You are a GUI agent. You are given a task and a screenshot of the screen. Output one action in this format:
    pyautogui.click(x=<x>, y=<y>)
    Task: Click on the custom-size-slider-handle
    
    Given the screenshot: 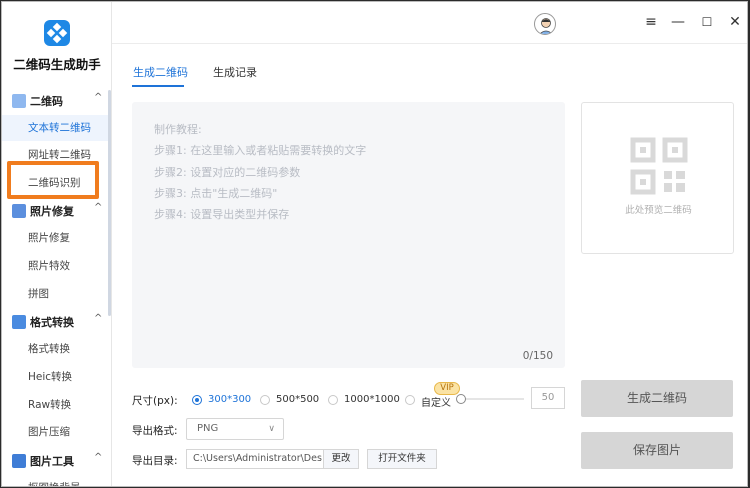 What is the action you would take?
    pyautogui.click(x=461, y=399)
    